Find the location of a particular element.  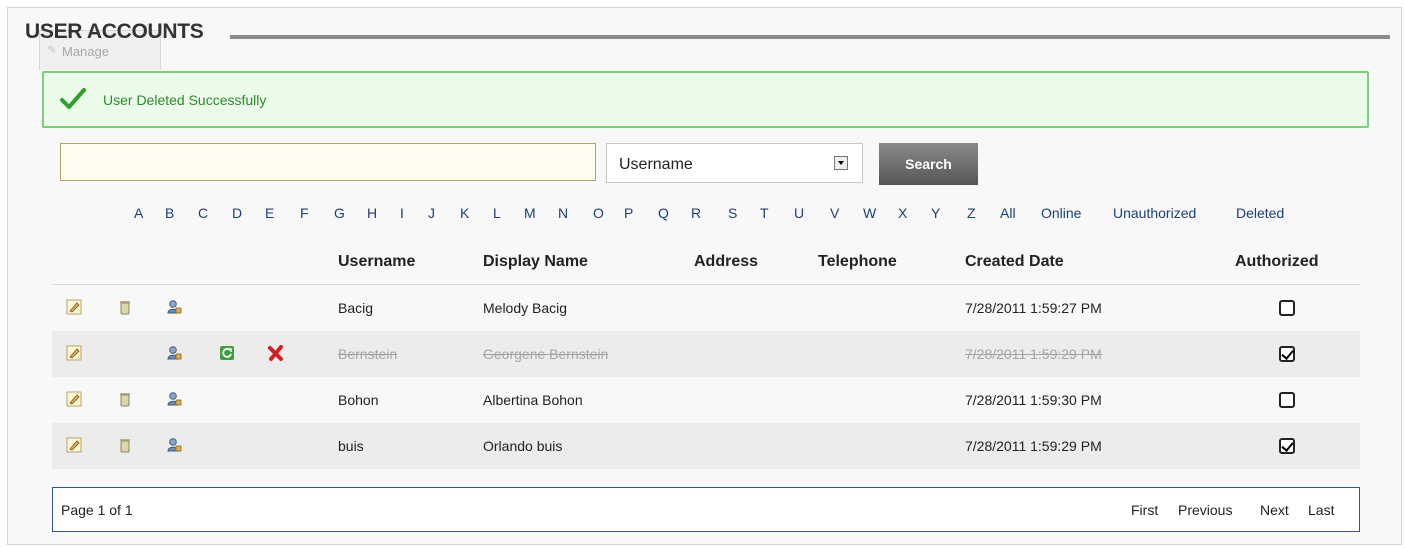

letter-filter-f: F is located at coordinates (304, 213).